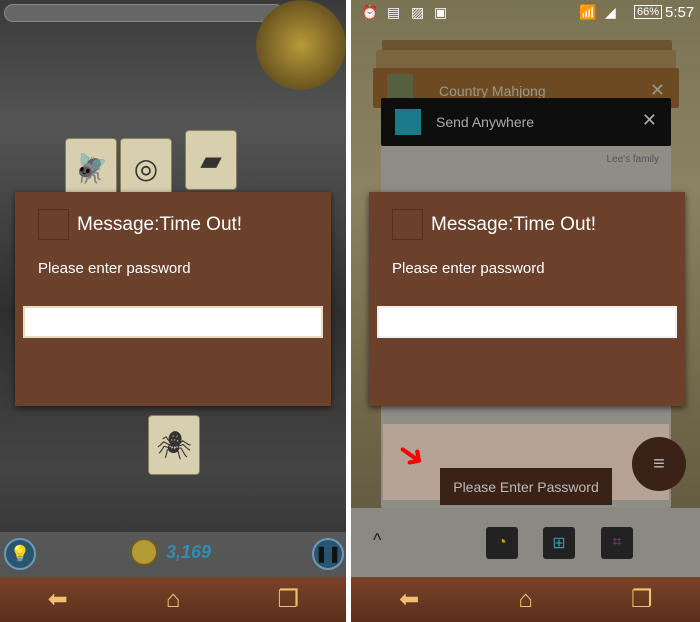 The width and height of the screenshot is (700, 622). I want to click on progress-bar, so click(144, 13).